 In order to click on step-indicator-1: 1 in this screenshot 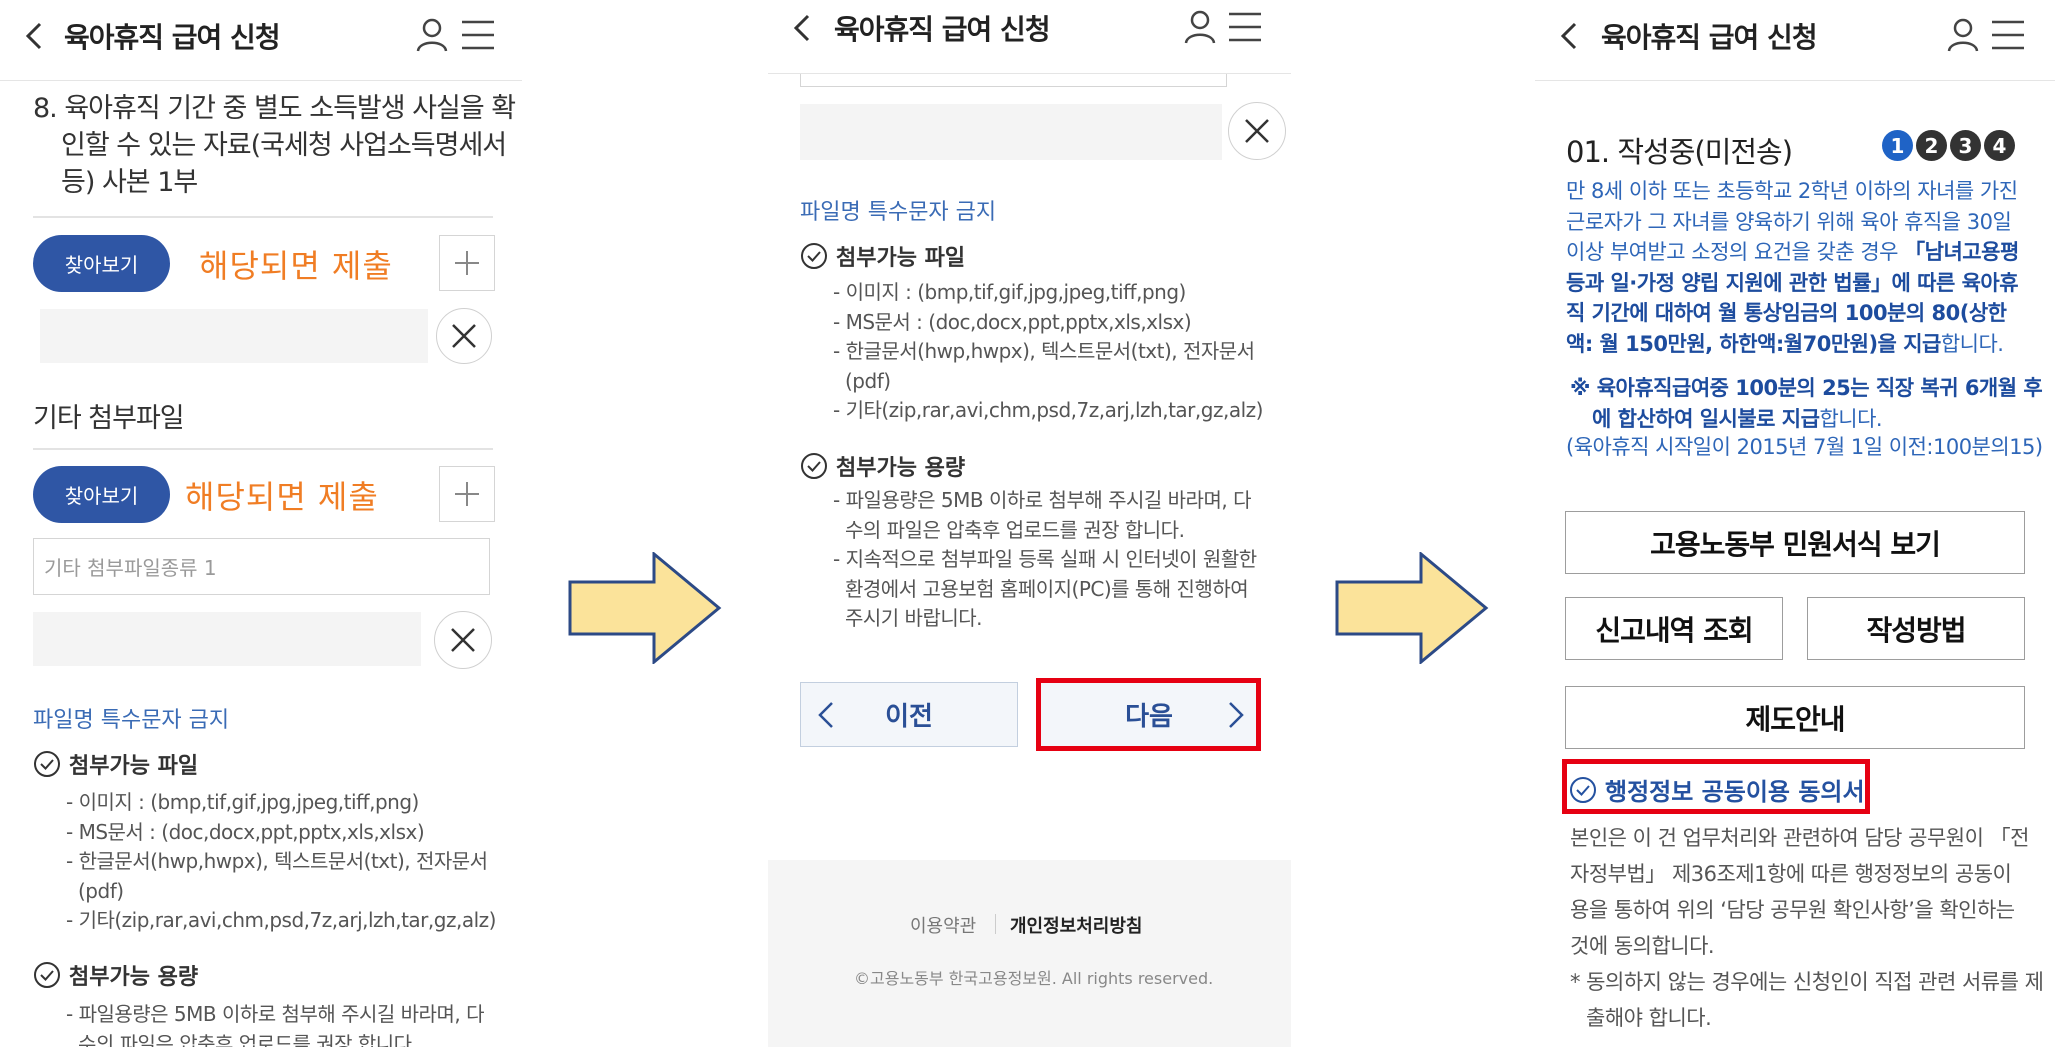, I will do `click(1897, 145)`.